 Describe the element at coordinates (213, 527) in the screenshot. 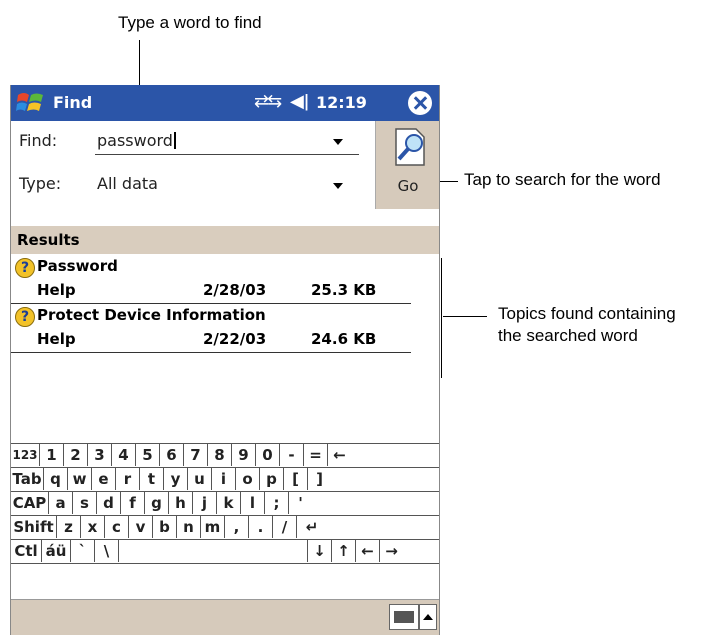

I see `key-m: m` at that location.